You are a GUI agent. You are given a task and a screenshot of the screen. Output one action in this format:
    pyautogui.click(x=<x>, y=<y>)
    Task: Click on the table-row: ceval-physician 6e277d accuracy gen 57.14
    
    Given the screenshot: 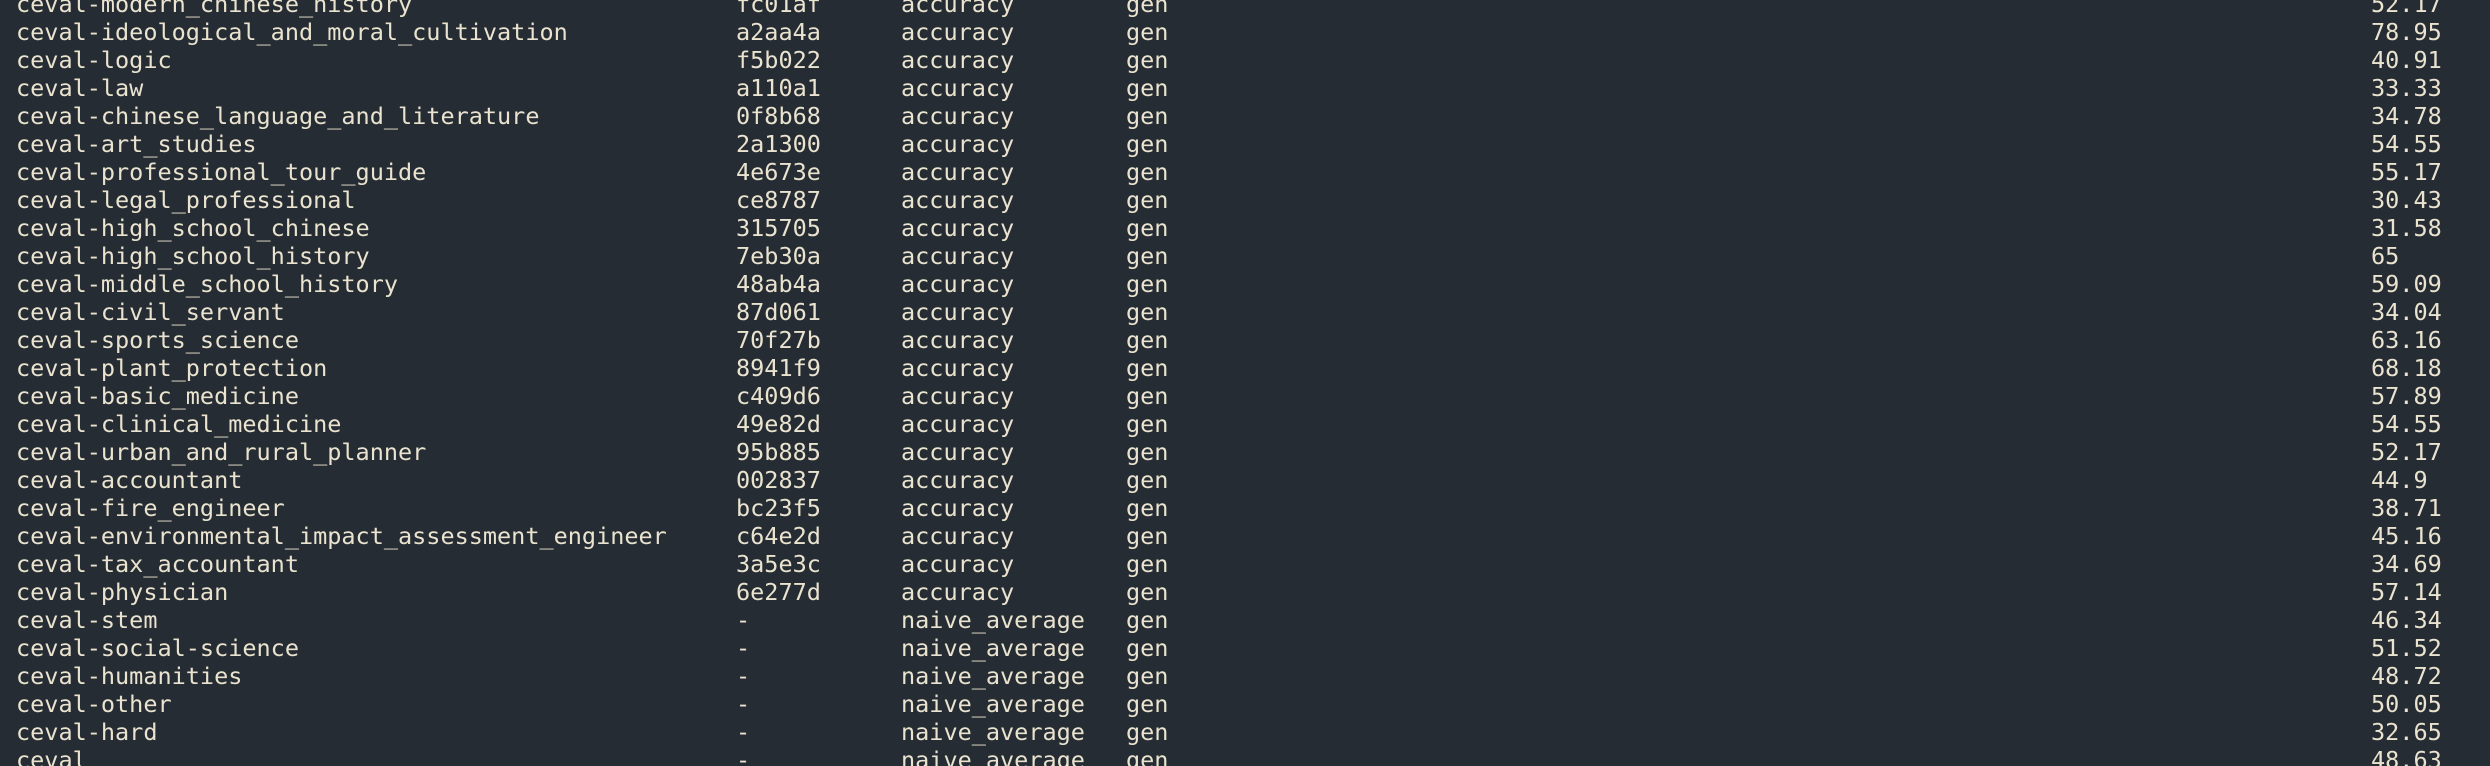 What is the action you would take?
    pyautogui.click(x=1246, y=592)
    